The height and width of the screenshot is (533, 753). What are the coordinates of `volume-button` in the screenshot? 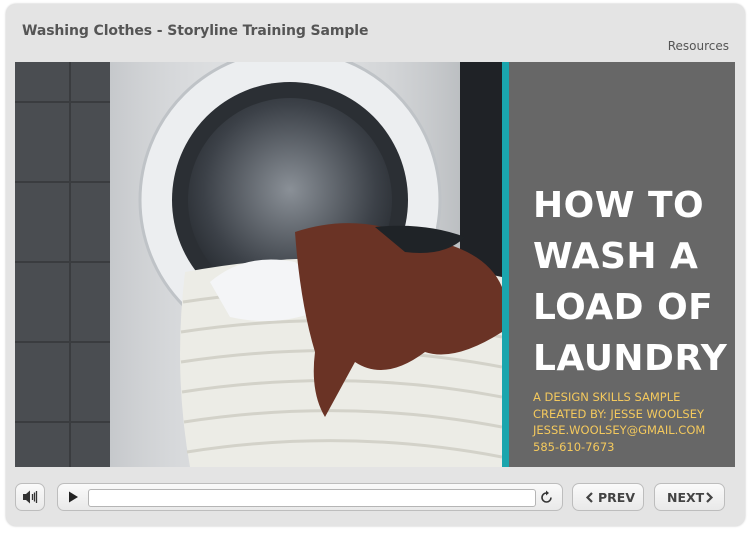 It's located at (30, 497).